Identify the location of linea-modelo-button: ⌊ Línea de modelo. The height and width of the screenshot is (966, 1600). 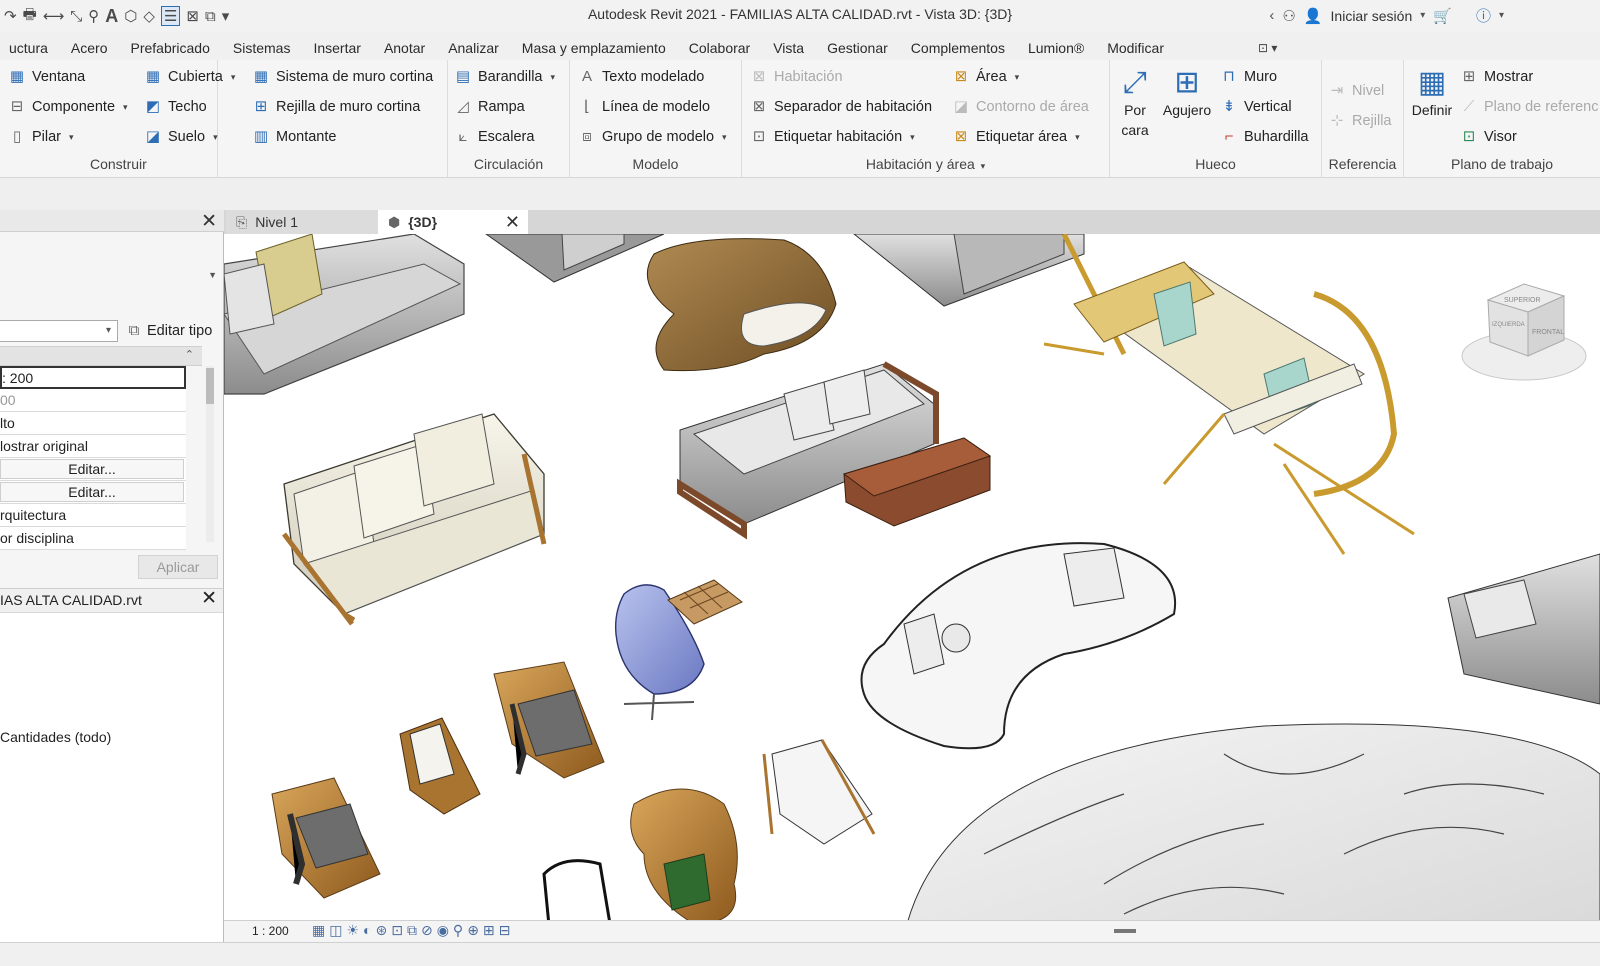
(644, 107).